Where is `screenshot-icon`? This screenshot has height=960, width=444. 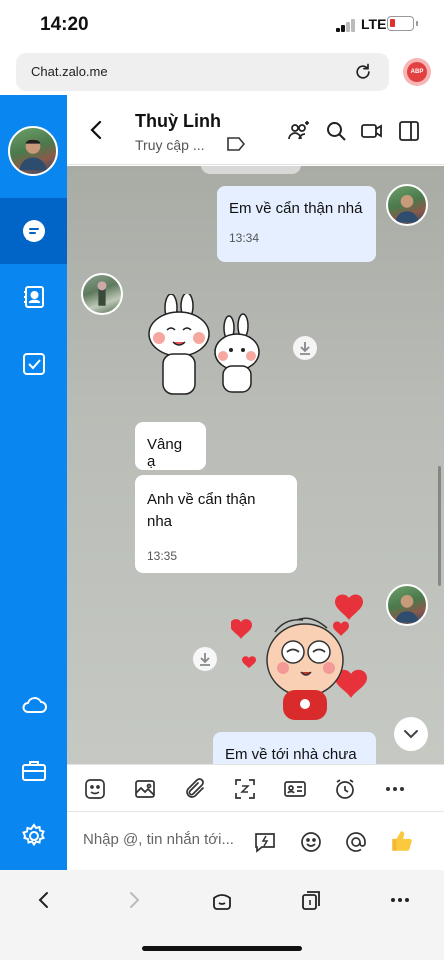
screenshot-icon is located at coordinates (245, 789).